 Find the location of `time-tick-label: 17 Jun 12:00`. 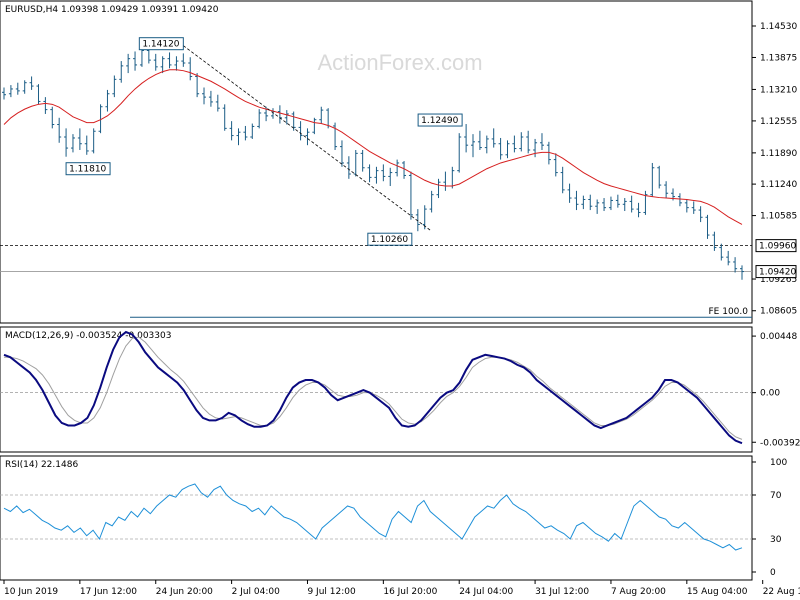

time-tick-label: 17 Jun 12:00 is located at coordinates (108, 592).